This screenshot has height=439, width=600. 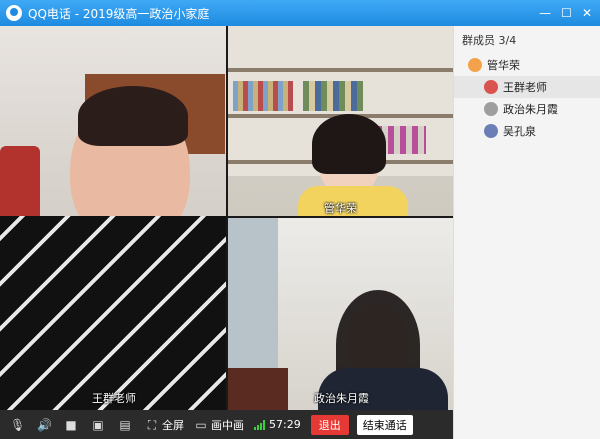 I want to click on window-title: QQ电话 - 2019级高一政治小家庭, so click(x=119, y=13).